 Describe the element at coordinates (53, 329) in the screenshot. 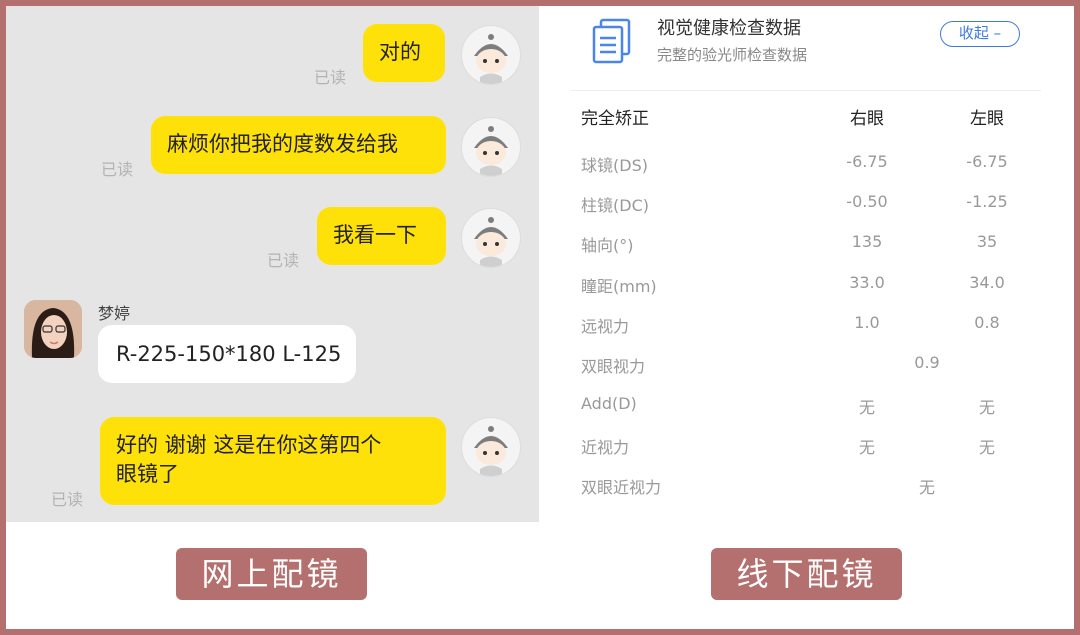

I see `contact-avatar` at that location.